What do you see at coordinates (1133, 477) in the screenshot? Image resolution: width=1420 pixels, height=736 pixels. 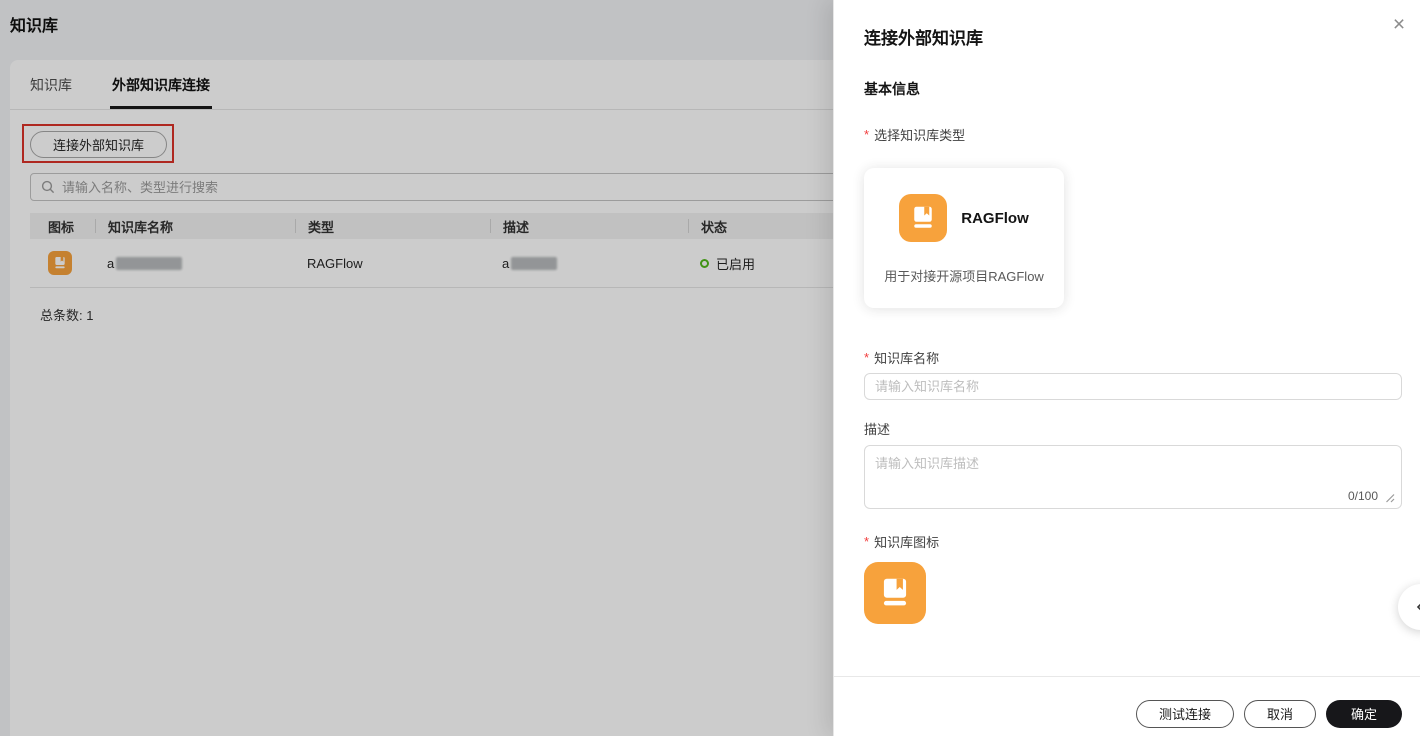 I see `kb-description-textarea` at bounding box center [1133, 477].